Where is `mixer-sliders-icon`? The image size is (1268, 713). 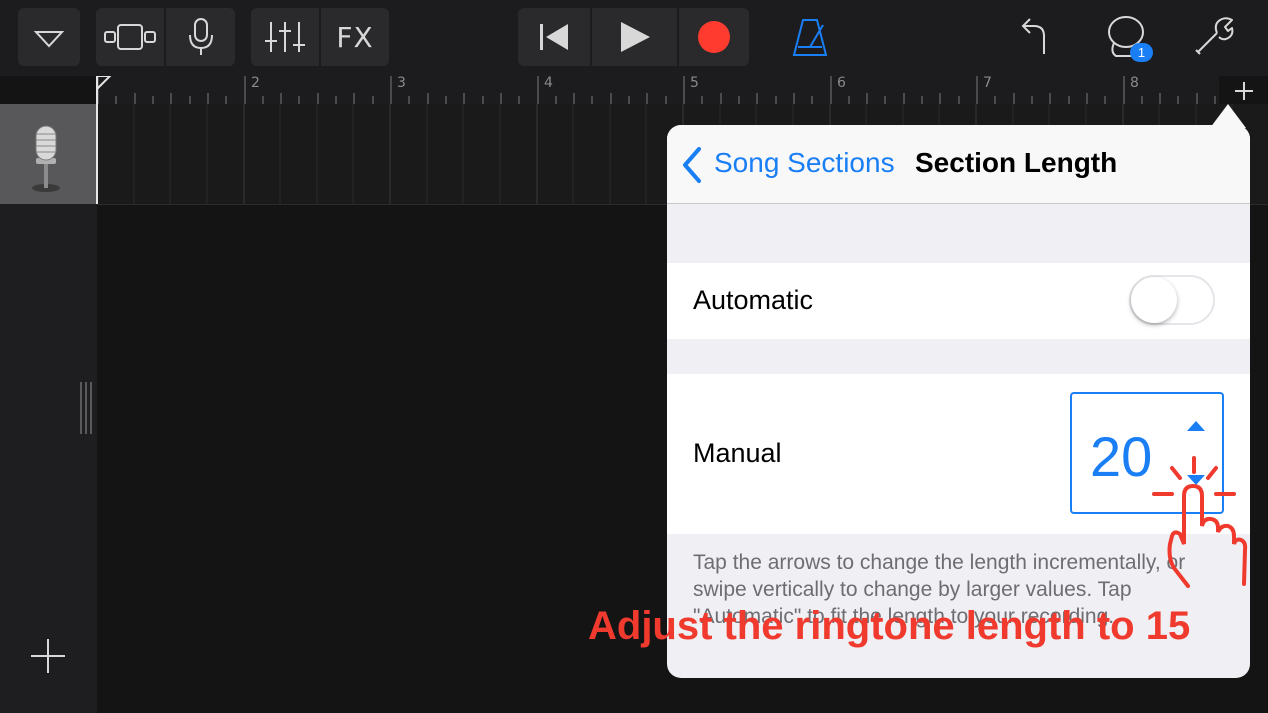
mixer-sliders-icon is located at coordinates (285, 37).